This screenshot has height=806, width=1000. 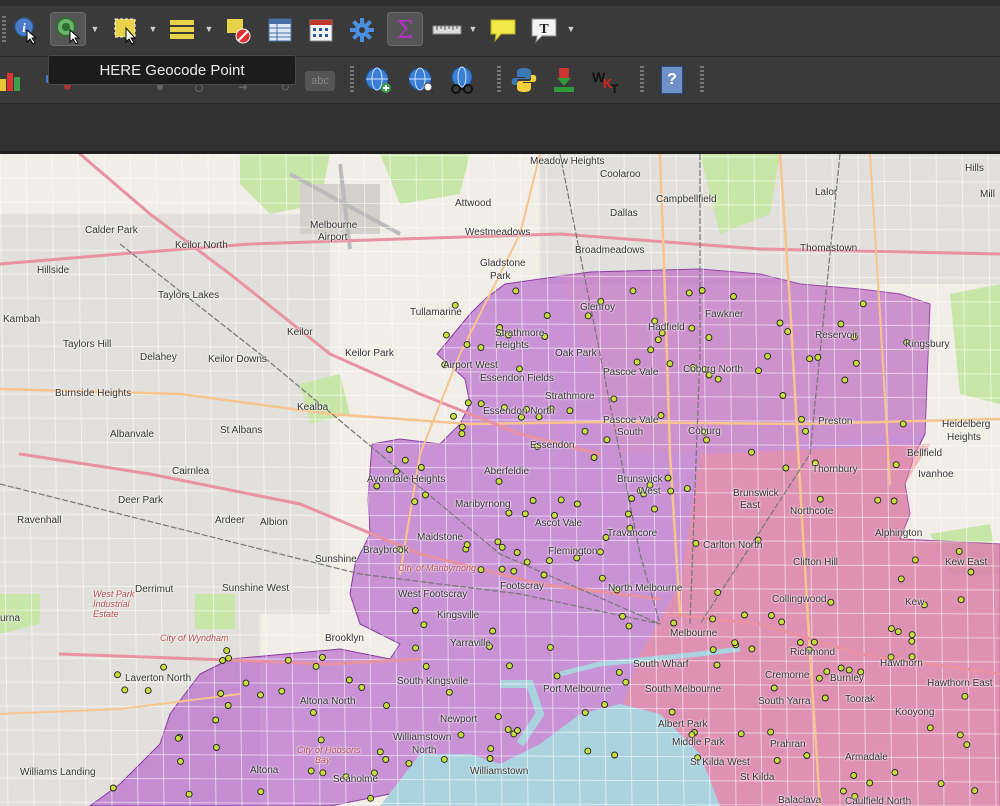 I want to click on lga-polygon-north, so click(x=745, y=361).